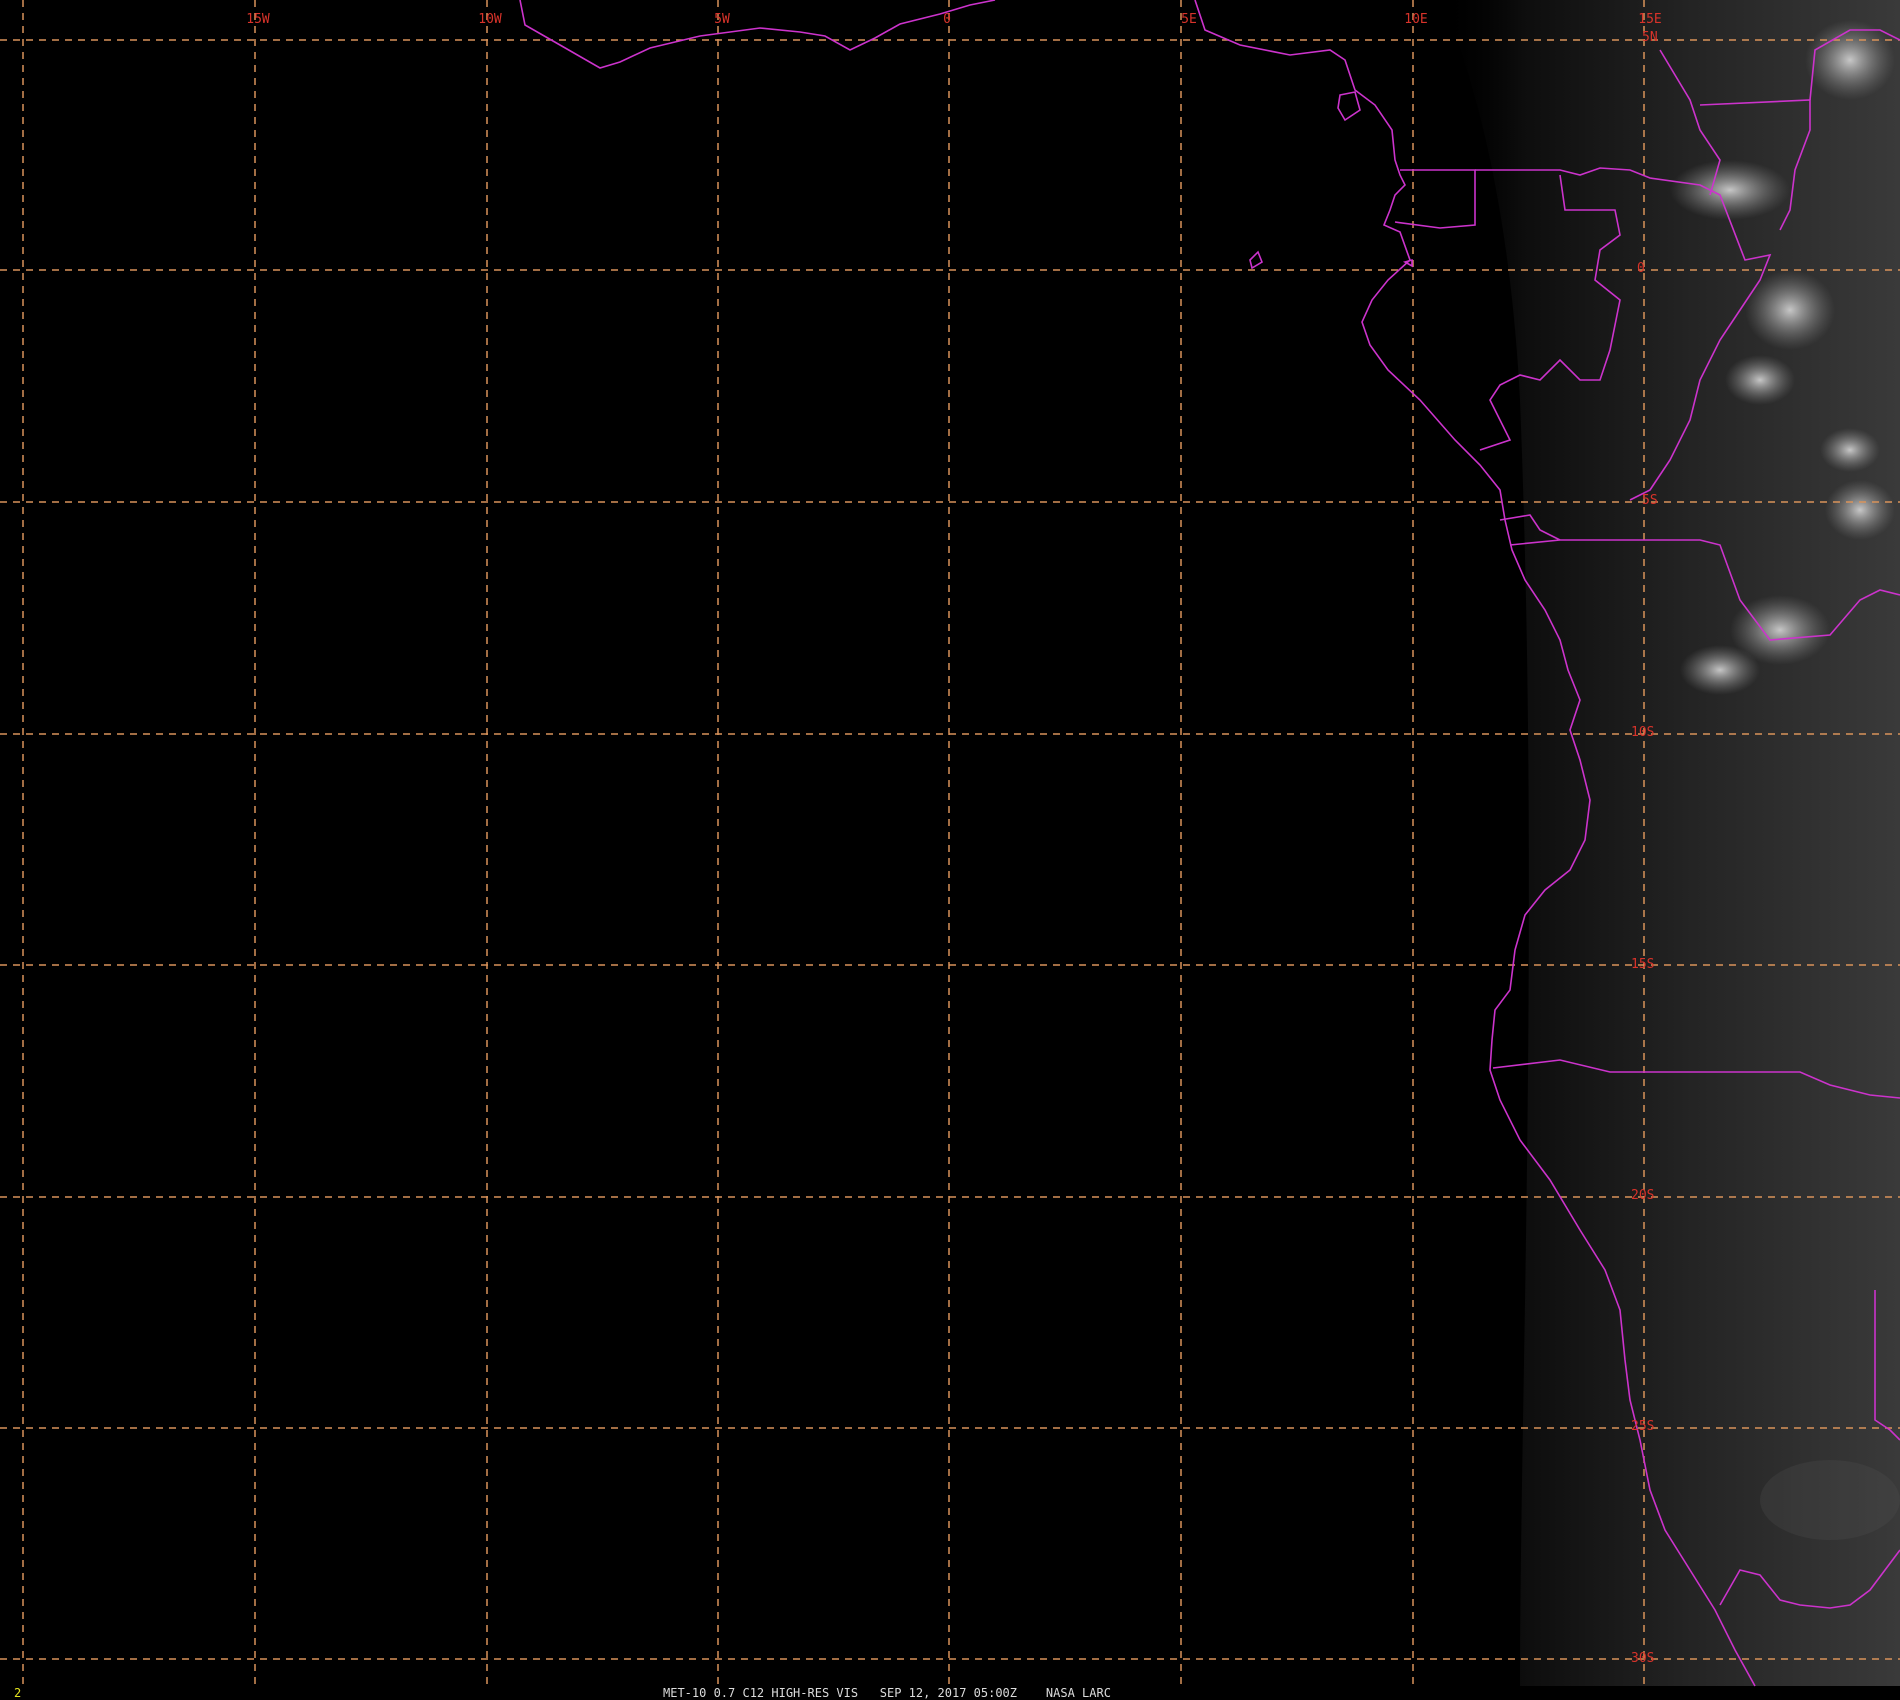 This screenshot has width=1900, height=1700. Describe the element at coordinates (1642, 1426) in the screenshot. I see `lat-label-25s: 25S` at that location.